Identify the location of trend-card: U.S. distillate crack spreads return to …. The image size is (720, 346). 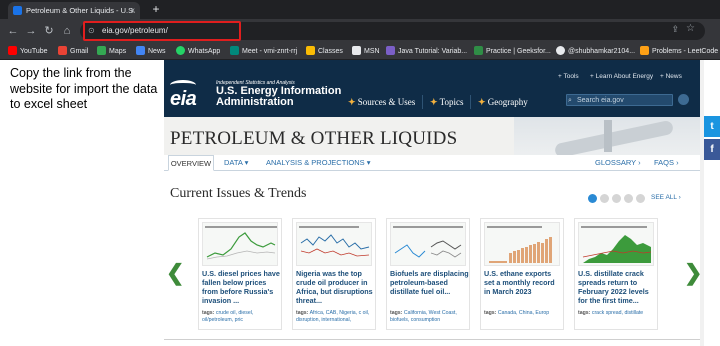
(616, 274).